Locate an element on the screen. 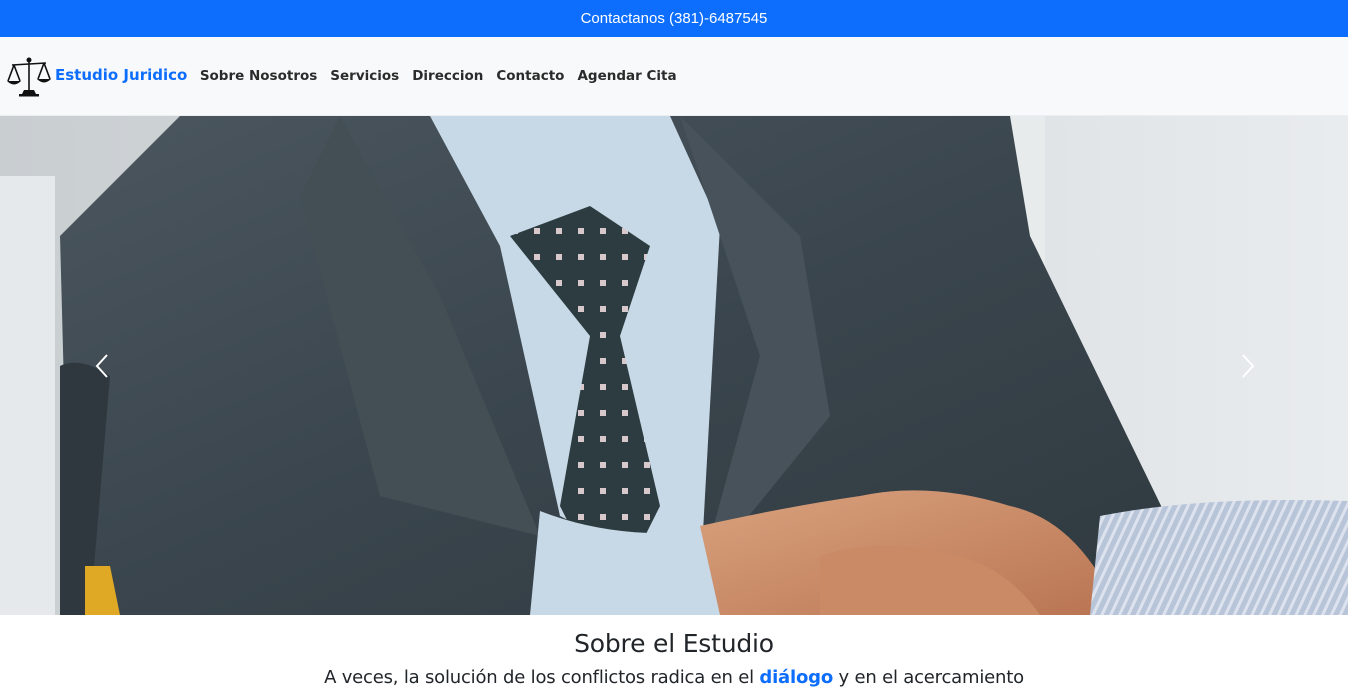 Image resolution: width=1348 pixels, height=696 pixels. nav-contacto: Contacto is located at coordinates (530, 76).